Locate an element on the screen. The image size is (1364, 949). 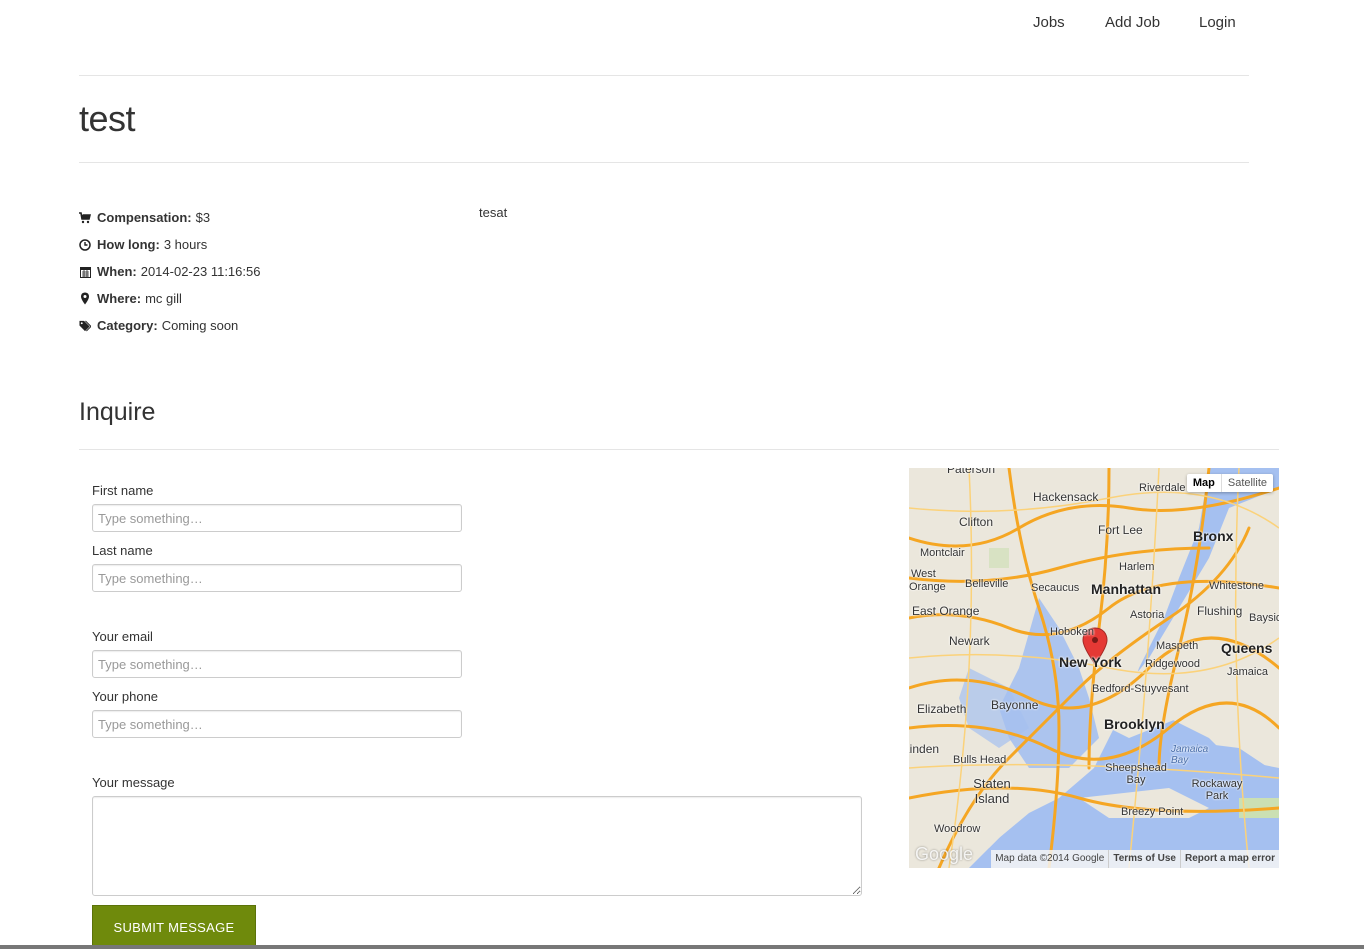
clock-icon is located at coordinates (85, 244).